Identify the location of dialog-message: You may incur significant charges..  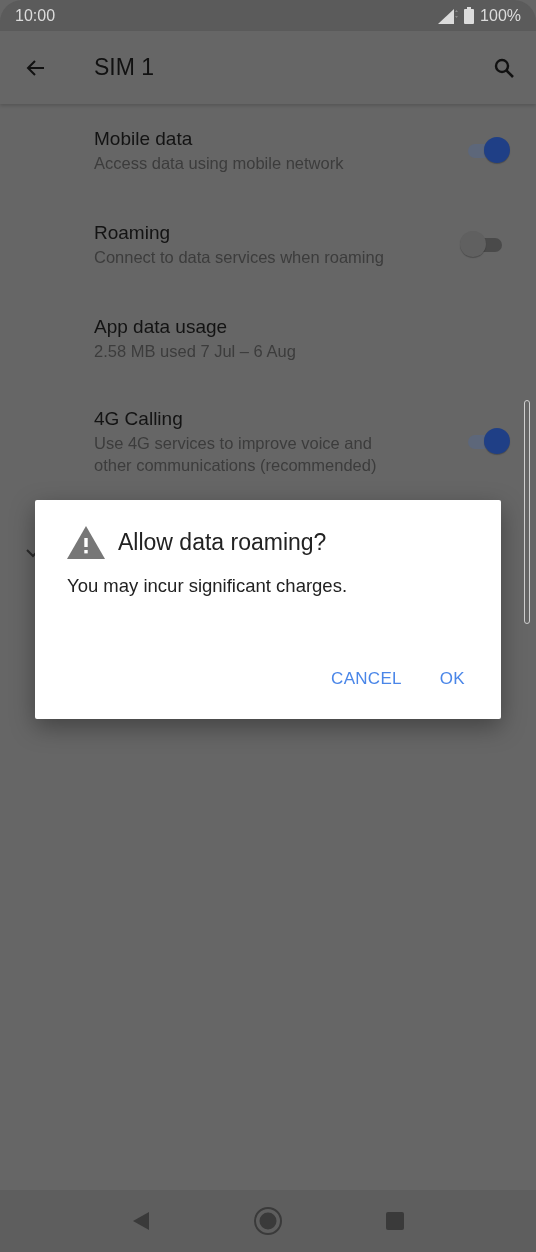
(208, 586).